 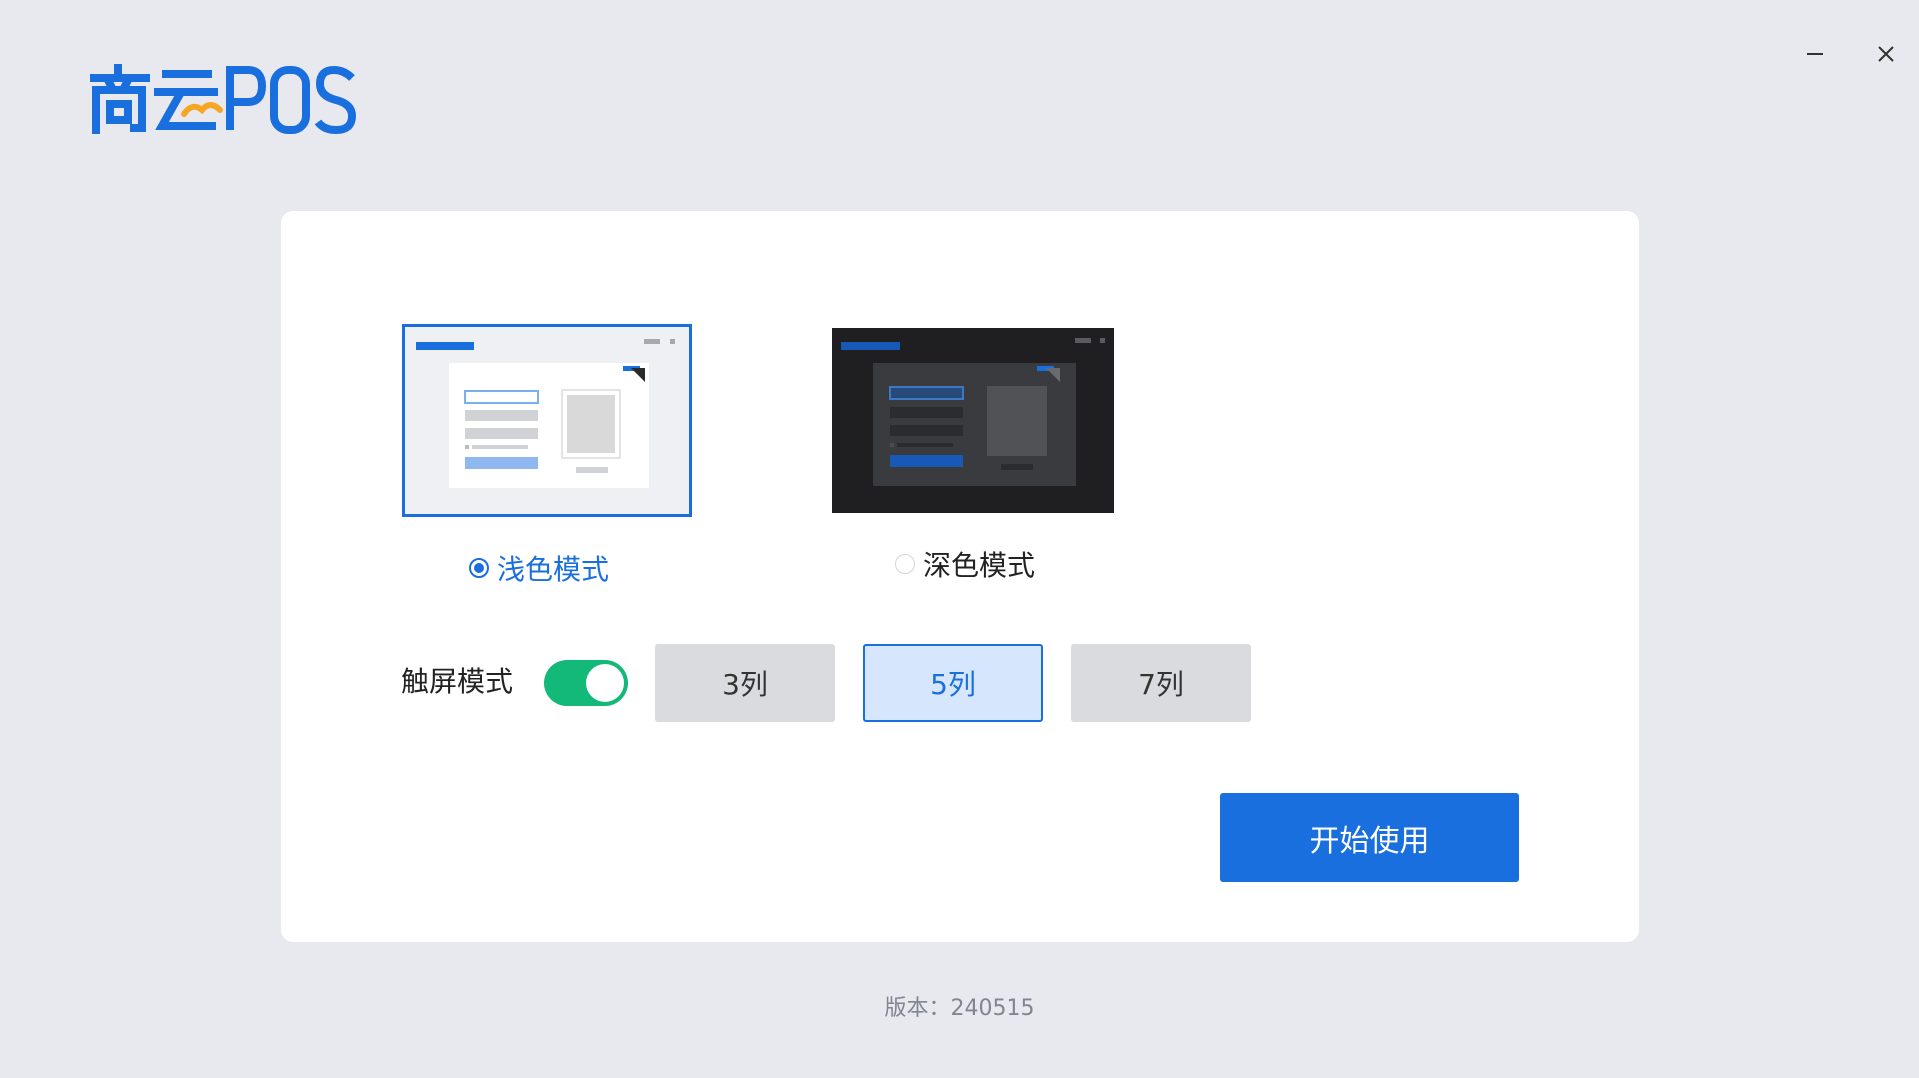 I want to click on minimize-icon, so click(x=1815, y=54).